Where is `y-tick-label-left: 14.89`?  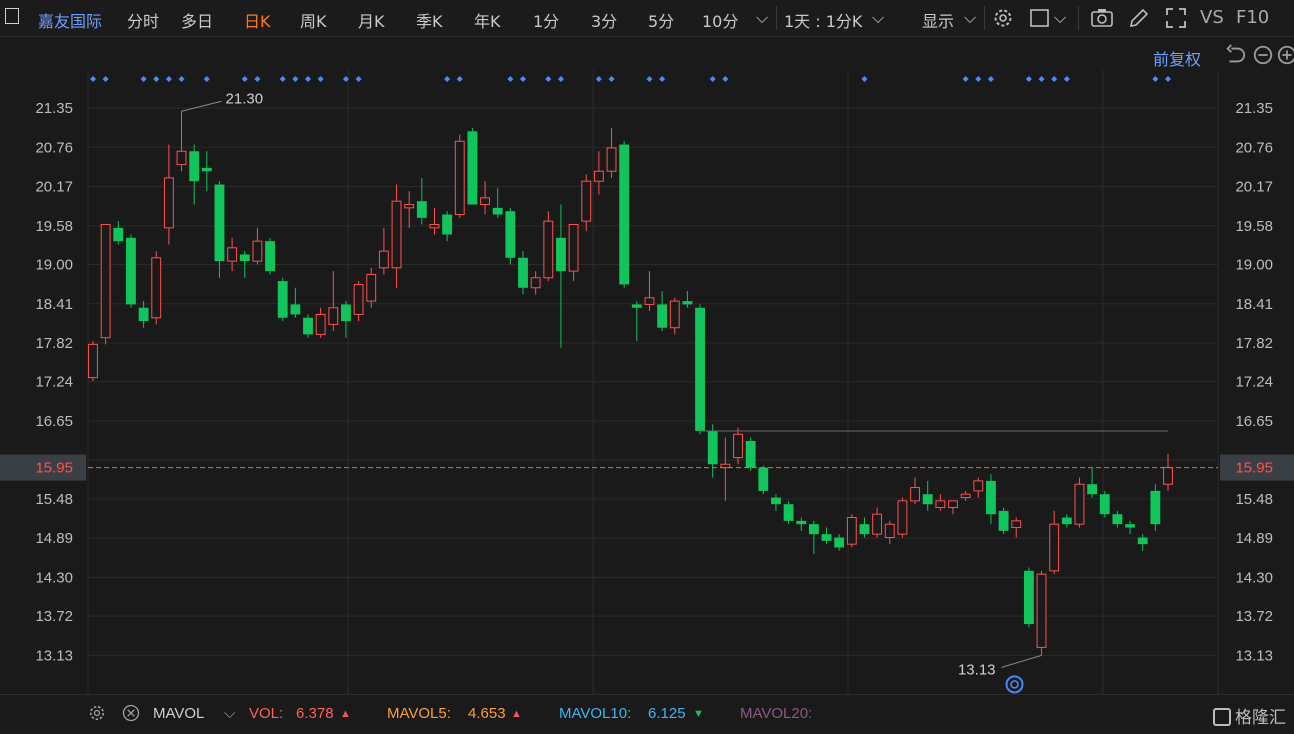 y-tick-label-left: 14.89 is located at coordinates (54, 538).